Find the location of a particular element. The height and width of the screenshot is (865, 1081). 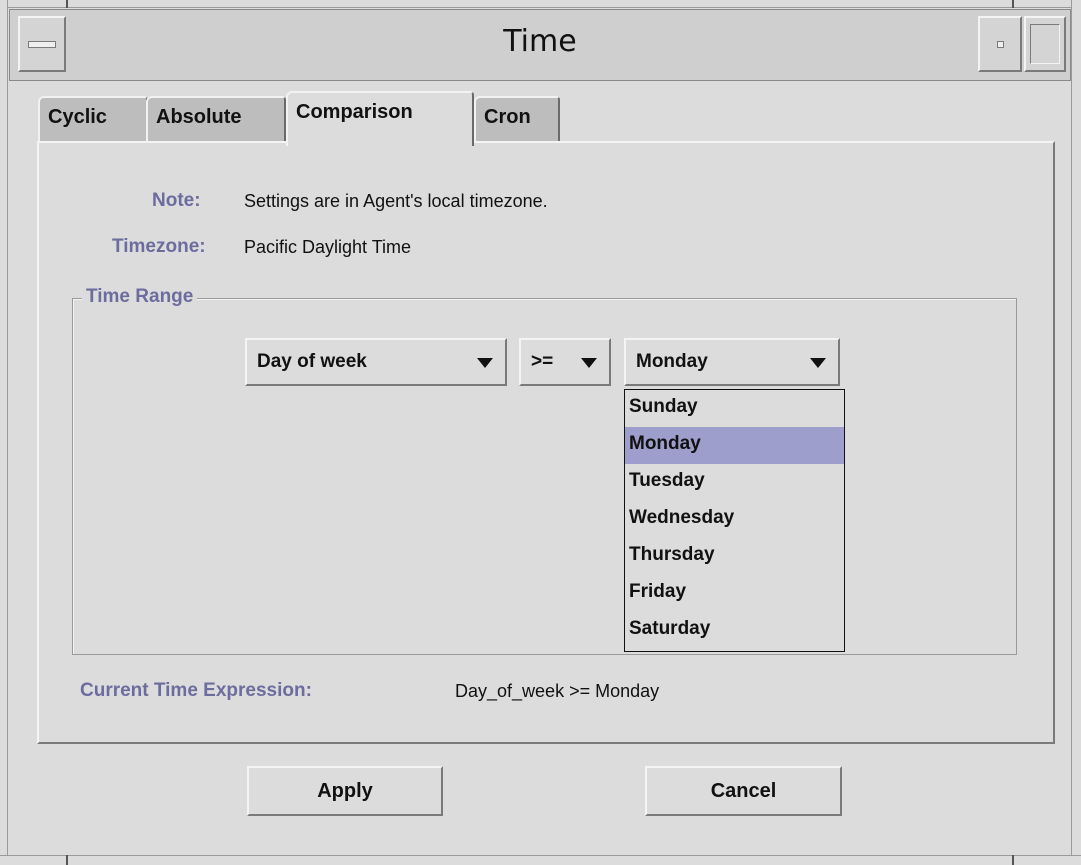

expression-value: Day_of_week >= Monday is located at coordinates (557, 691).